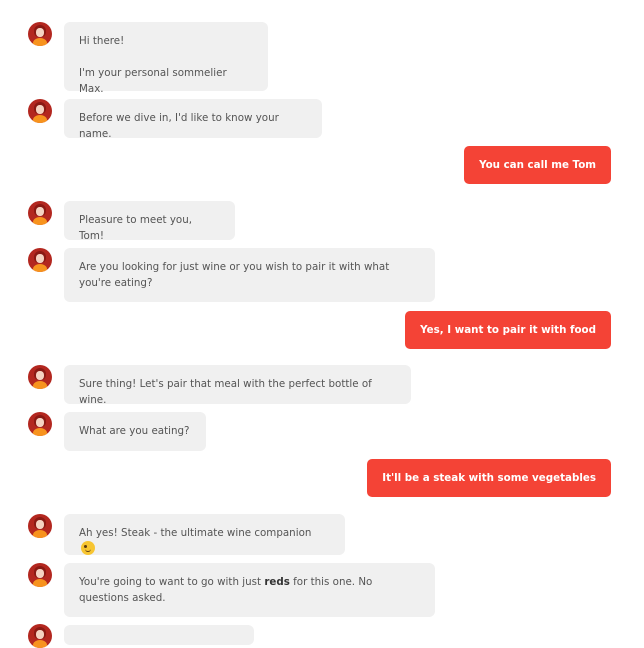 The height and width of the screenshot is (648, 644). I want to click on message-text: Yes, I want to pair it with food, so click(508, 330).